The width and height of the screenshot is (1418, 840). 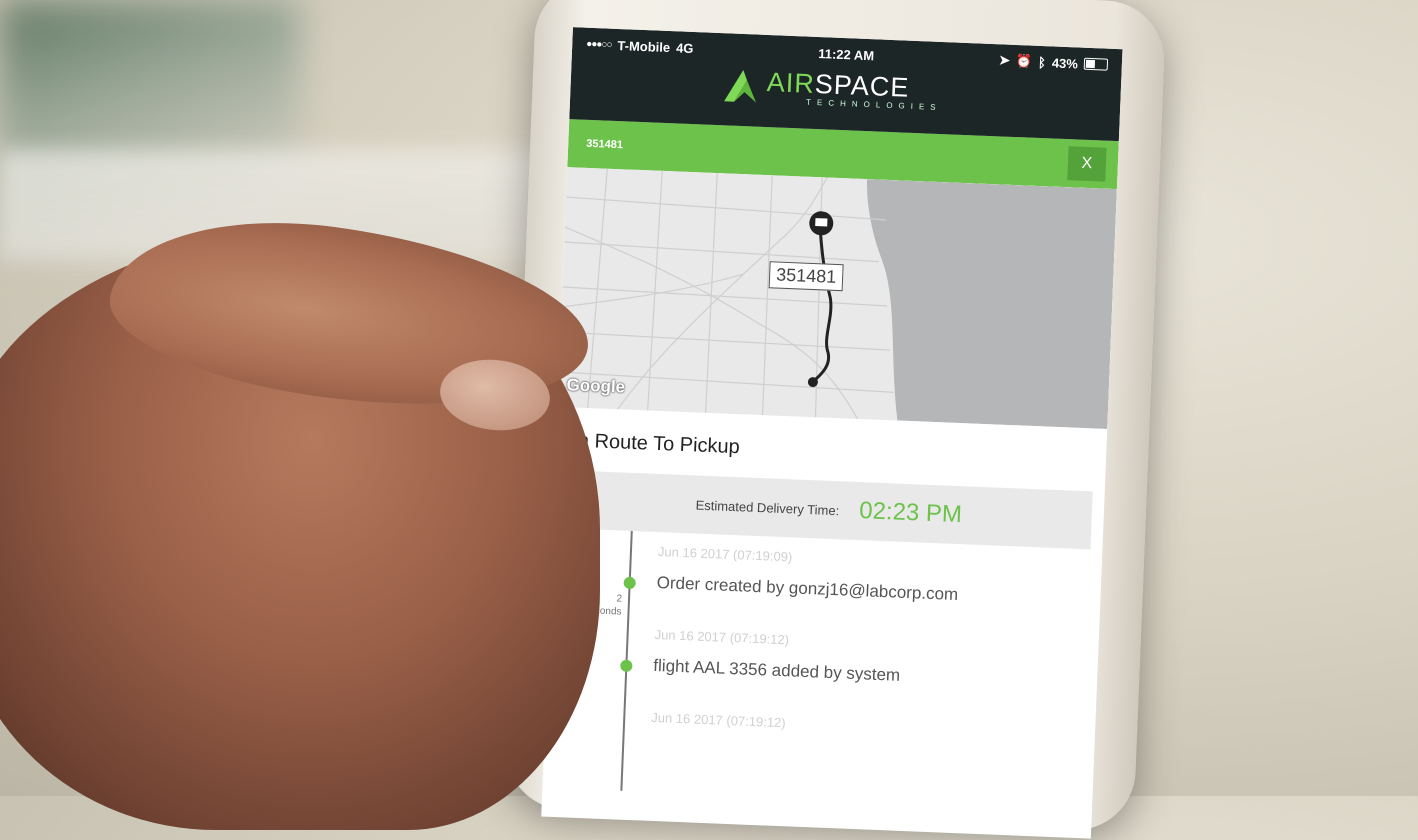 I want to click on status-right: ➤ ⏰ ᛒ 43%, so click(x=1053, y=62).